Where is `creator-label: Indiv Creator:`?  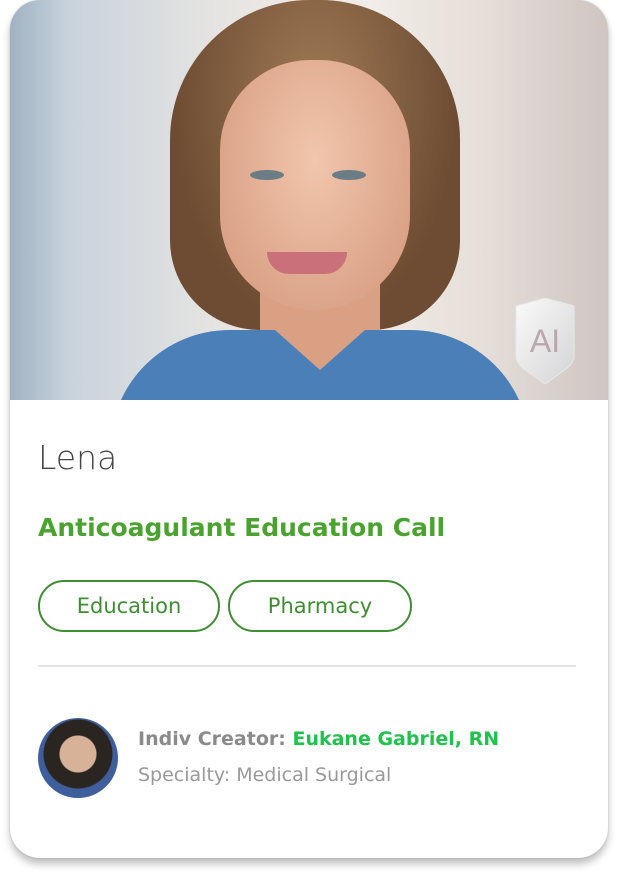 creator-label: Indiv Creator: is located at coordinates (212, 739).